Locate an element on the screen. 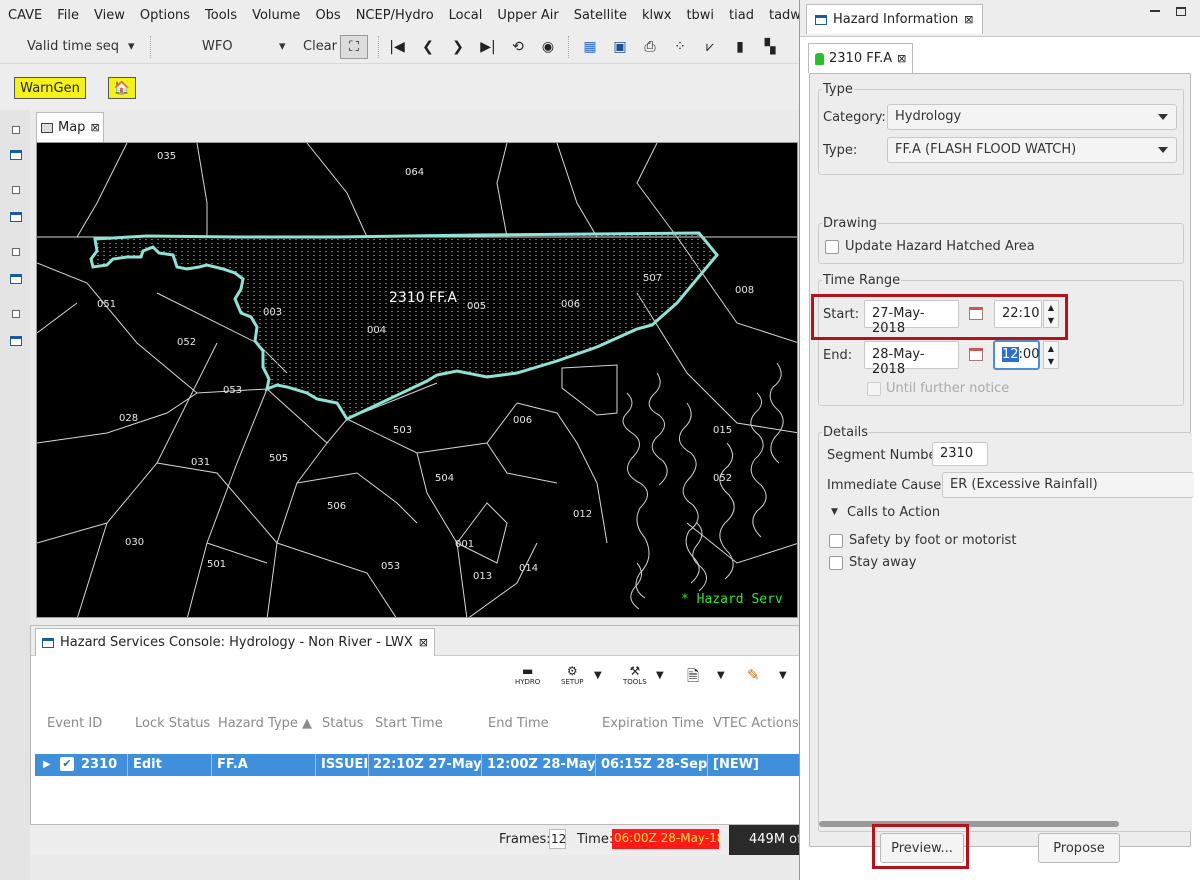  setup-caret-icon: ▼ is located at coordinates (598, 675).